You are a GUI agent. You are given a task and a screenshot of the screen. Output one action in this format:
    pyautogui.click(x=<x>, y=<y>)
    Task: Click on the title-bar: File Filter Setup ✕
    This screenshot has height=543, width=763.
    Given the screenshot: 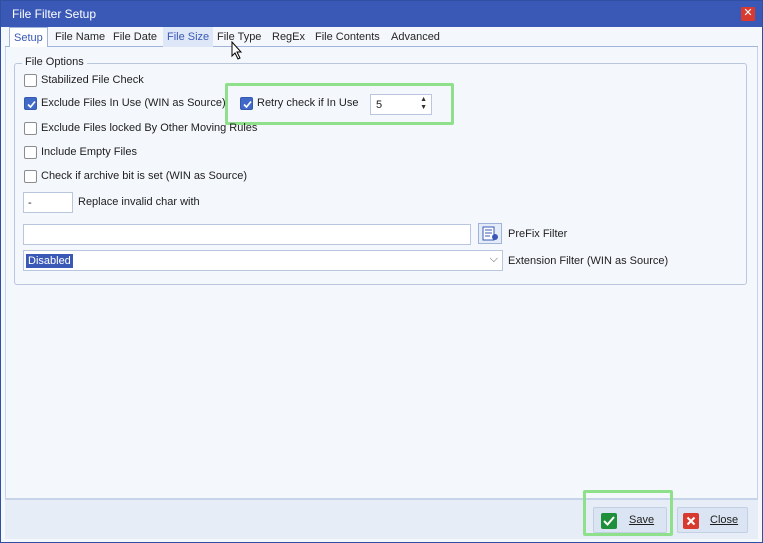 What is the action you would take?
    pyautogui.click(x=381, y=14)
    